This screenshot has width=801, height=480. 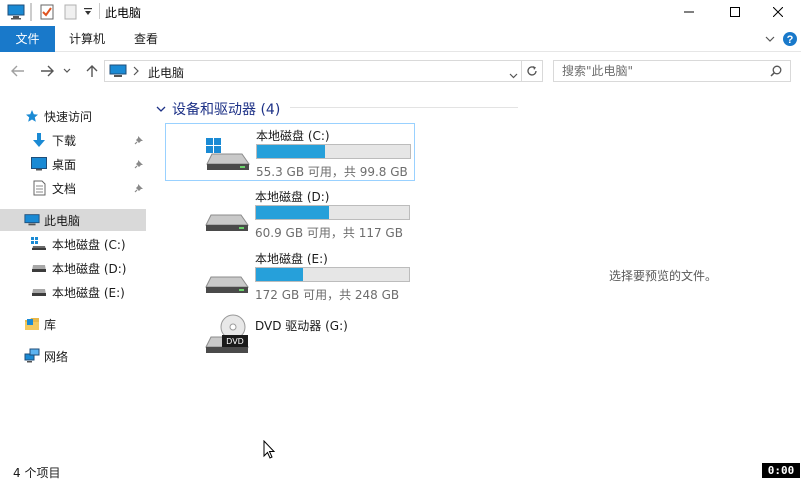 I want to click on tab-computer: 计算机, so click(x=87, y=39).